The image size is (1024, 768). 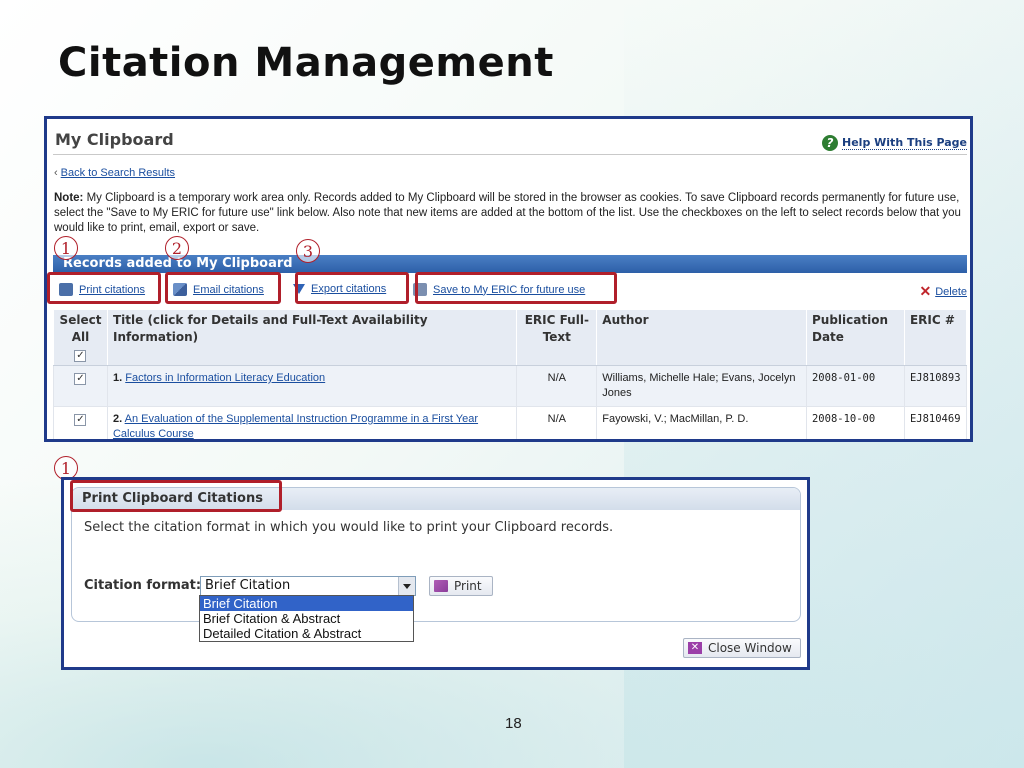 What do you see at coordinates (904, 143) in the screenshot?
I see `help-link-label: Help With This Page` at bounding box center [904, 143].